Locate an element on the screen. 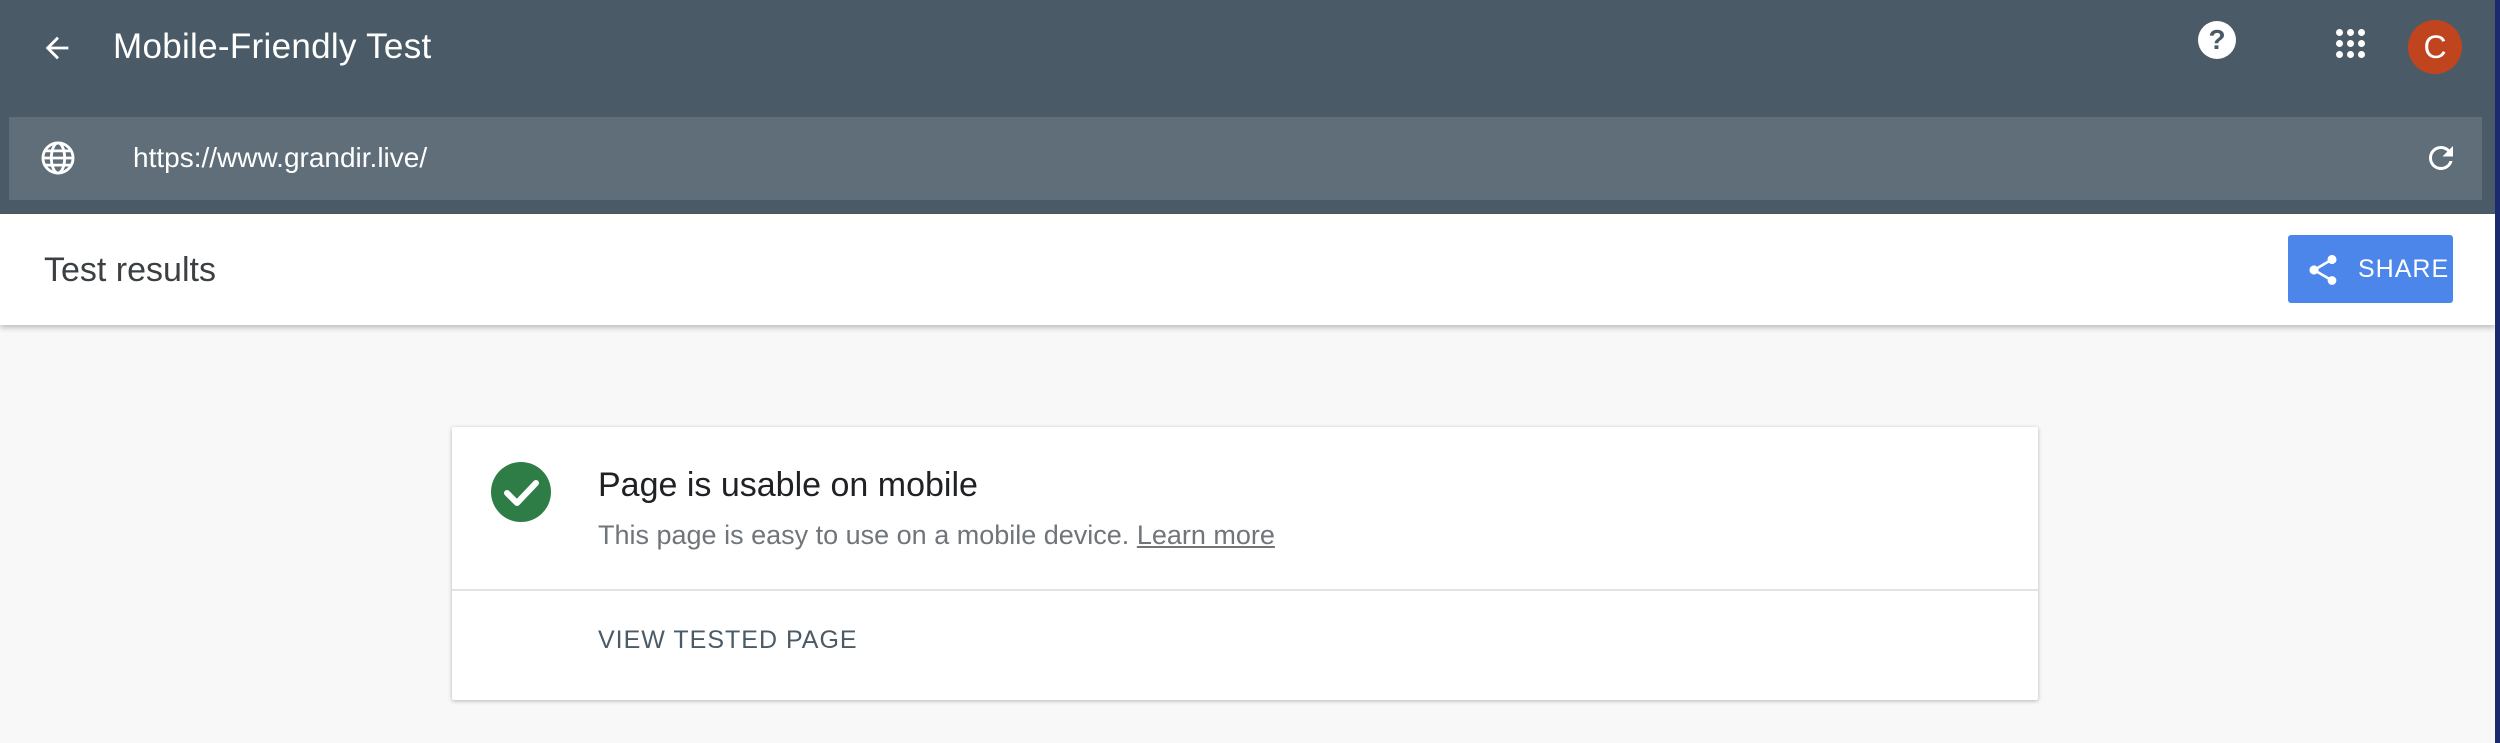 The width and height of the screenshot is (2500, 743). share-button-label: SHARE is located at coordinates (2404, 269).